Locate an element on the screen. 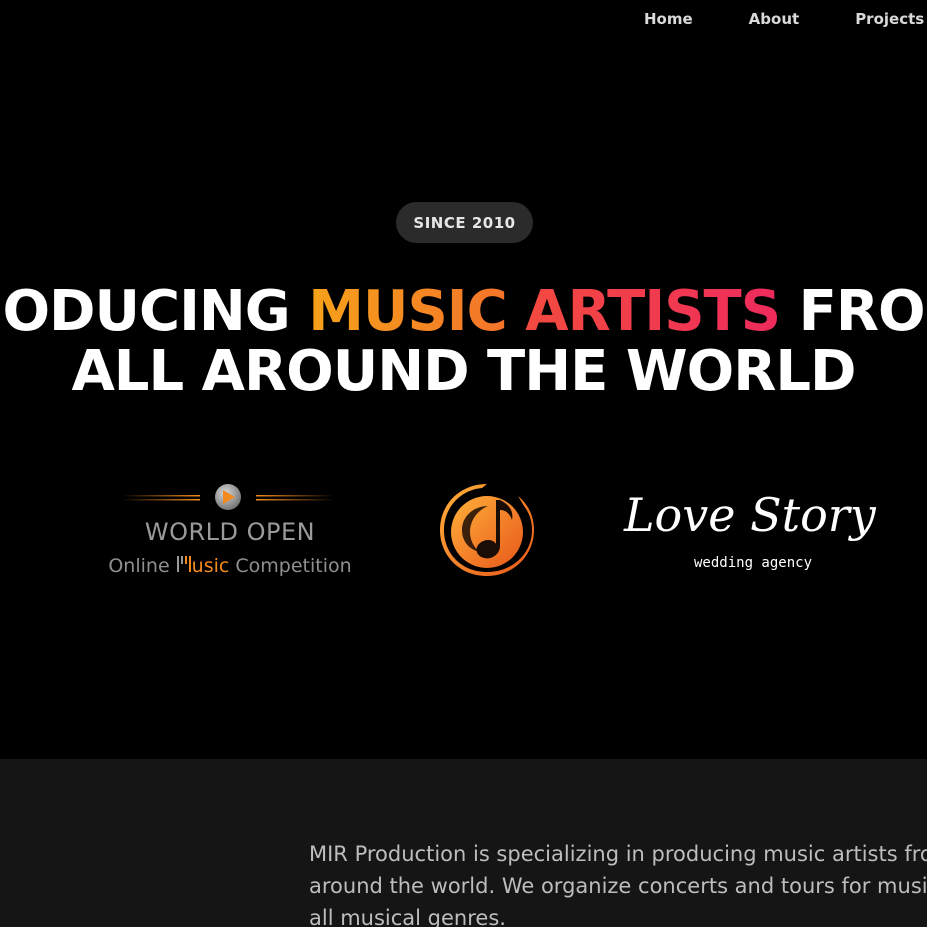 This screenshot has width=927, height=927. world-open-logo: WORLD OPEN Online usic Competition is located at coordinates (230, 532).